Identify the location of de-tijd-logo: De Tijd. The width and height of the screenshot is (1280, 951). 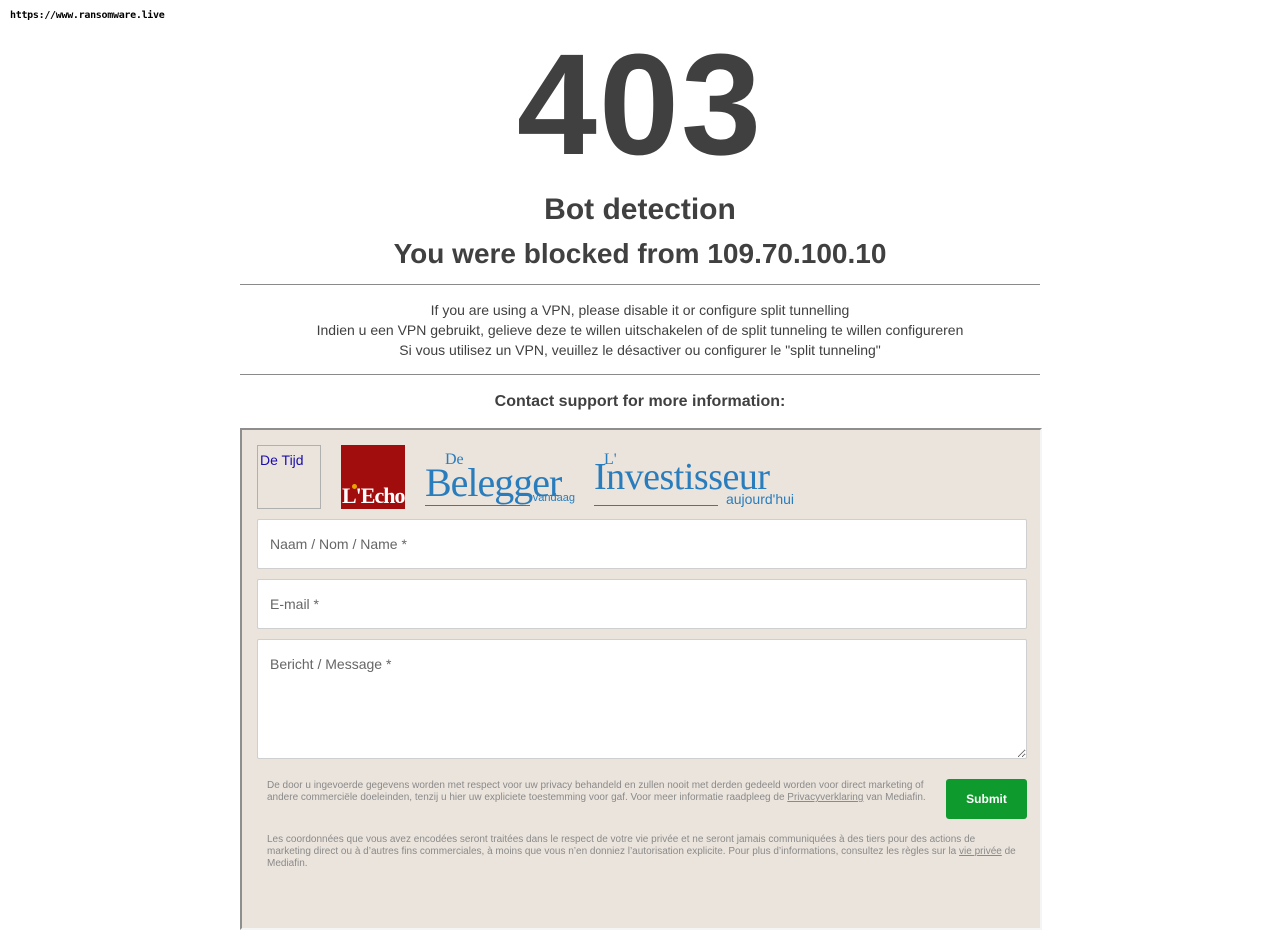
(289, 477).